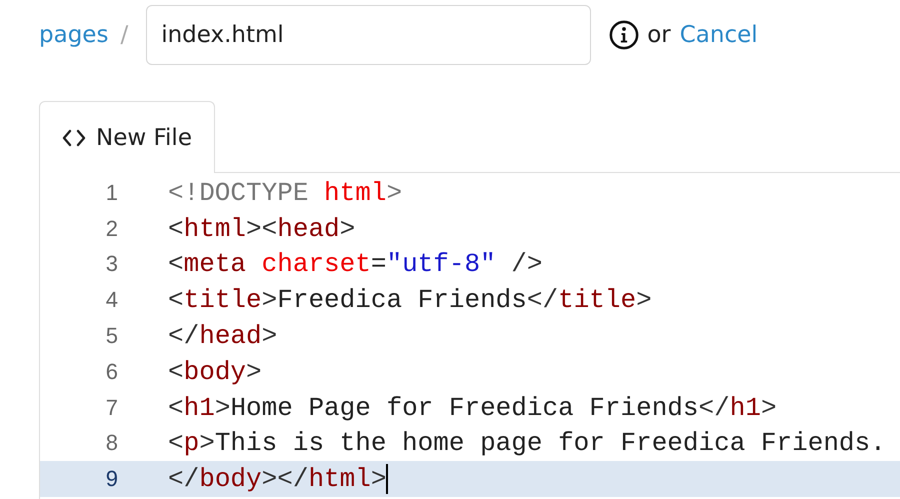  Describe the element at coordinates (111, 229) in the screenshot. I see `line-number: 2` at that location.